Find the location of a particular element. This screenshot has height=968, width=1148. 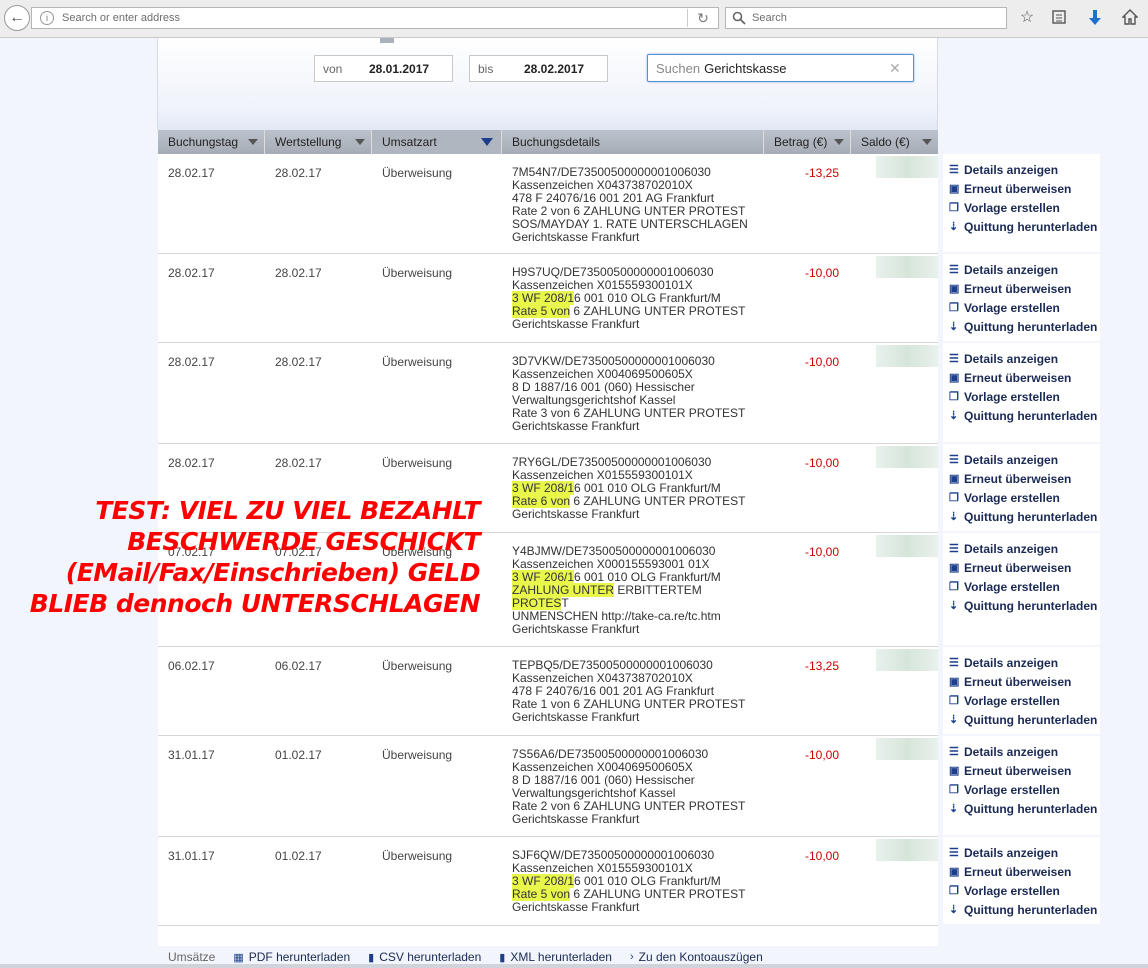

reading-list-icon is located at coordinates (1059, 18).